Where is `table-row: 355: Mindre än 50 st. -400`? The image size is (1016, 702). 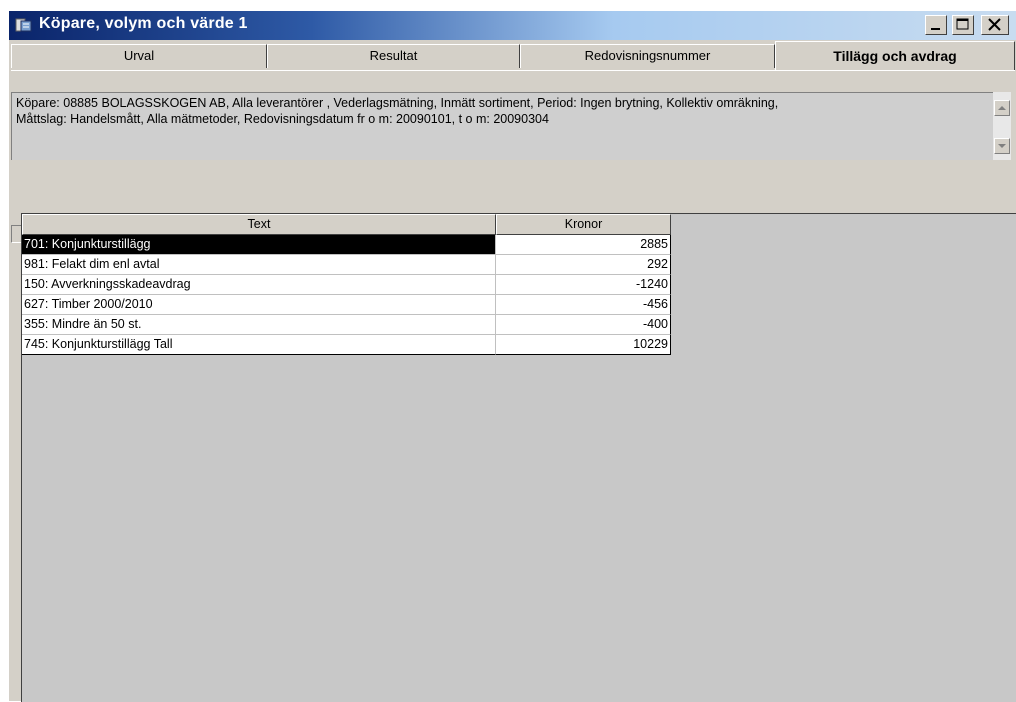 table-row: 355: Mindre än 50 st. -400 is located at coordinates (346, 325).